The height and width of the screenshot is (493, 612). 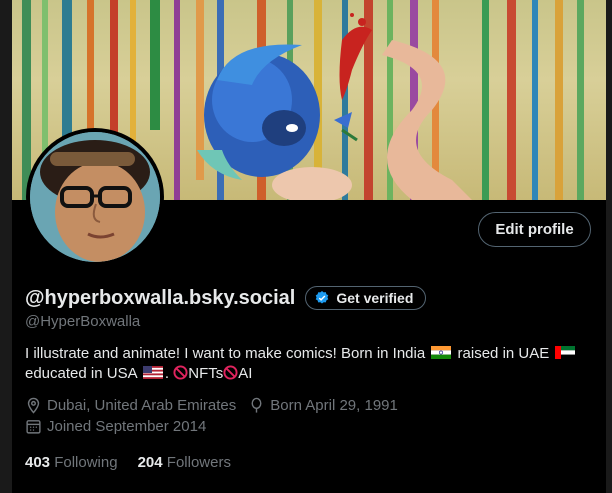 What do you see at coordinates (198, 462) in the screenshot?
I see `followers-label: Followers` at bounding box center [198, 462].